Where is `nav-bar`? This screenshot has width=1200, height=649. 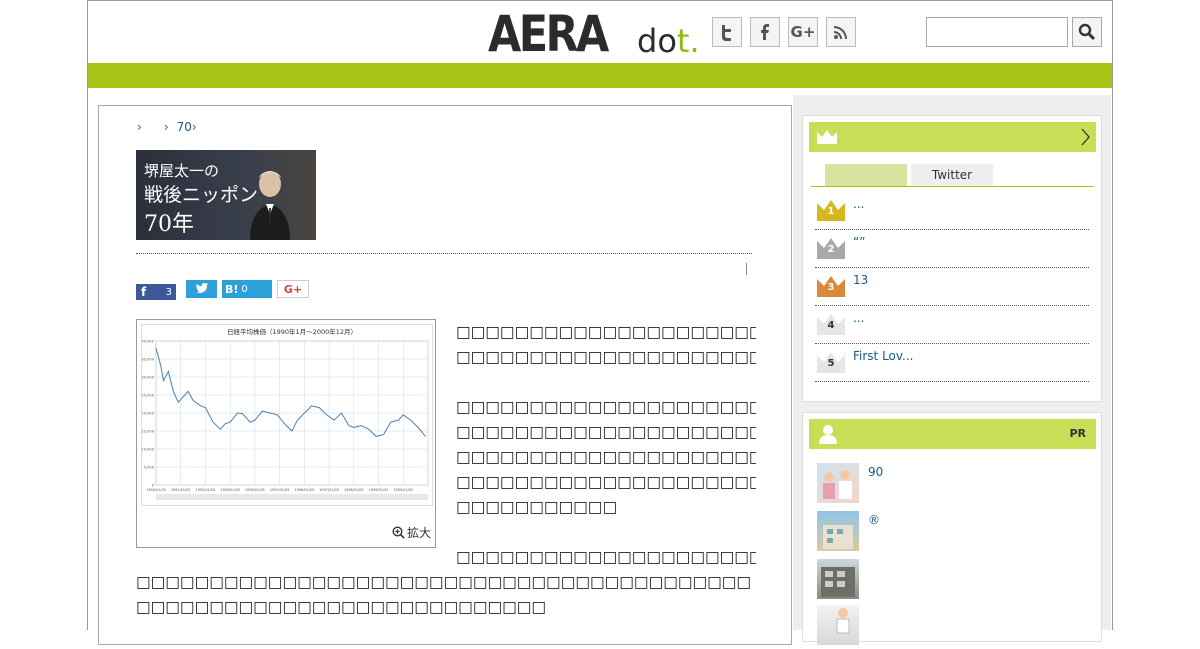 nav-bar is located at coordinates (600, 75).